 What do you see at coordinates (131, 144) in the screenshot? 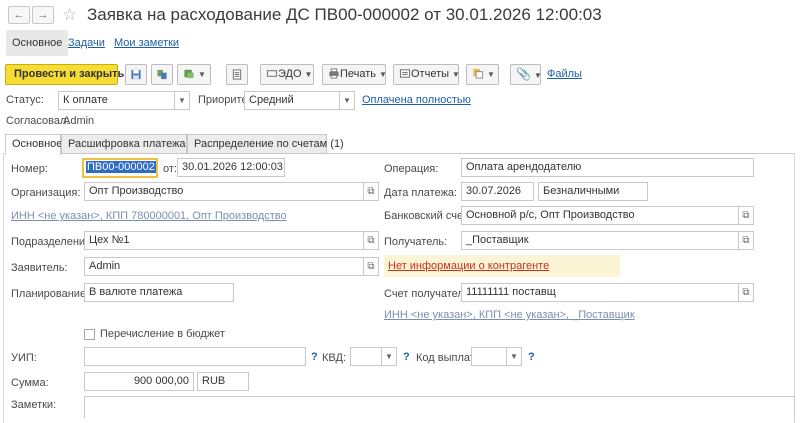
I see `form-tab-payment-details: Расшифровка платежа (1)` at bounding box center [131, 144].